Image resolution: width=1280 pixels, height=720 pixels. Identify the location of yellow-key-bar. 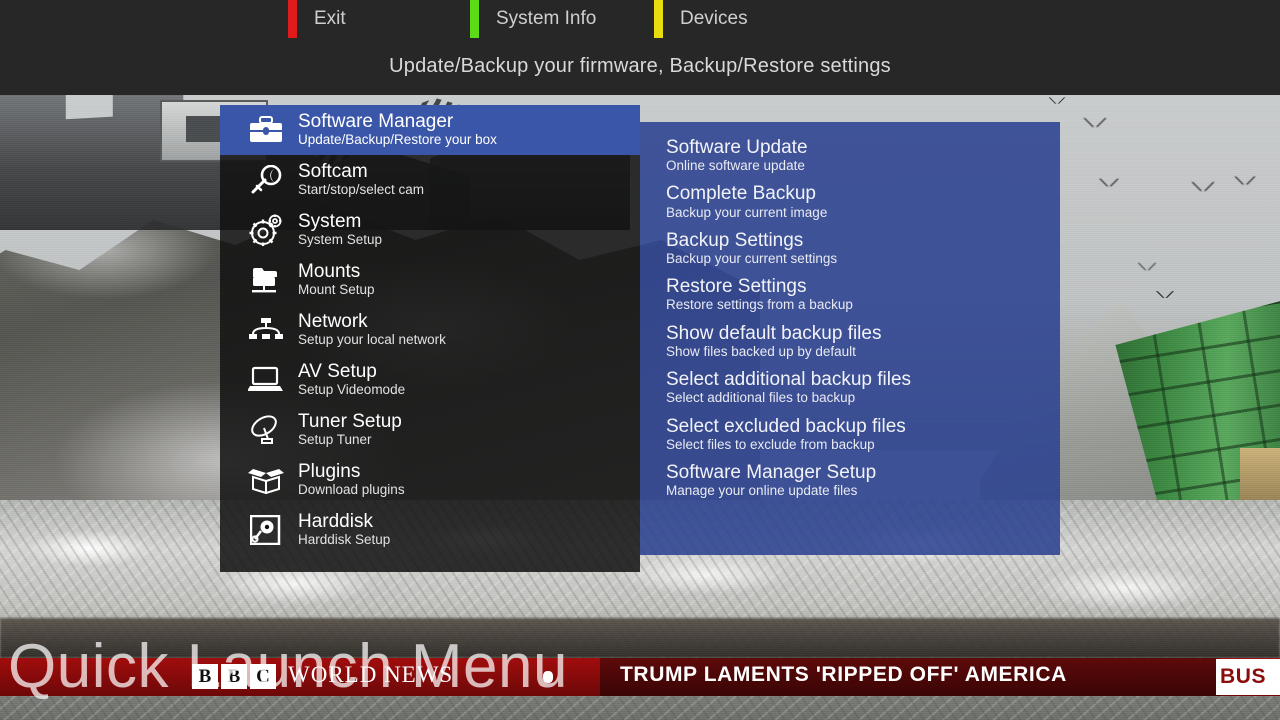
(658, 19).